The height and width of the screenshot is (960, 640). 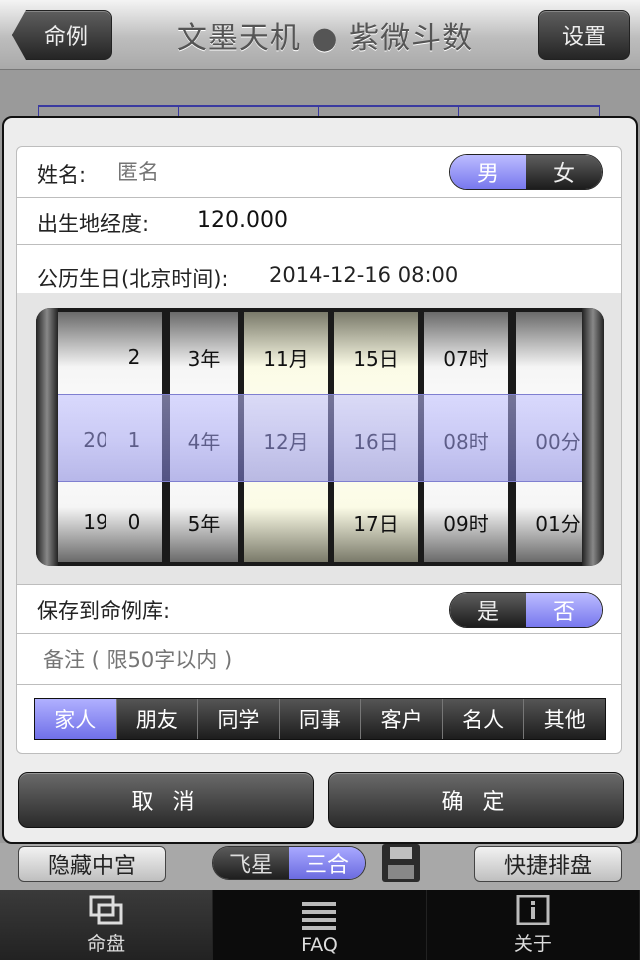 I want to click on tag-classmate: 同学, so click(x=239, y=719).